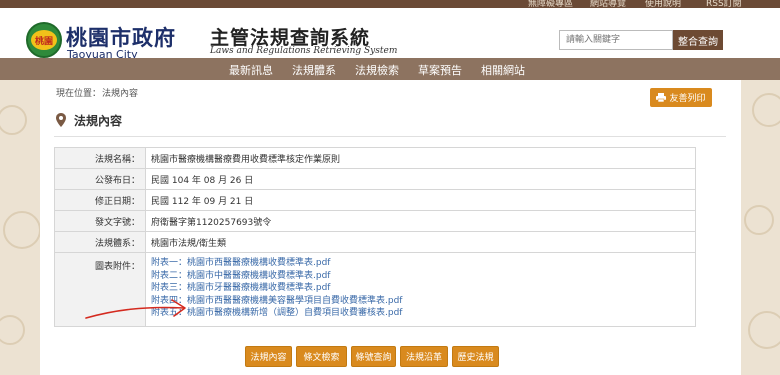  Describe the element at coordinates (475, 356) in the screenshot. I see `historical-regulations-button: 歷史法規` at that location.